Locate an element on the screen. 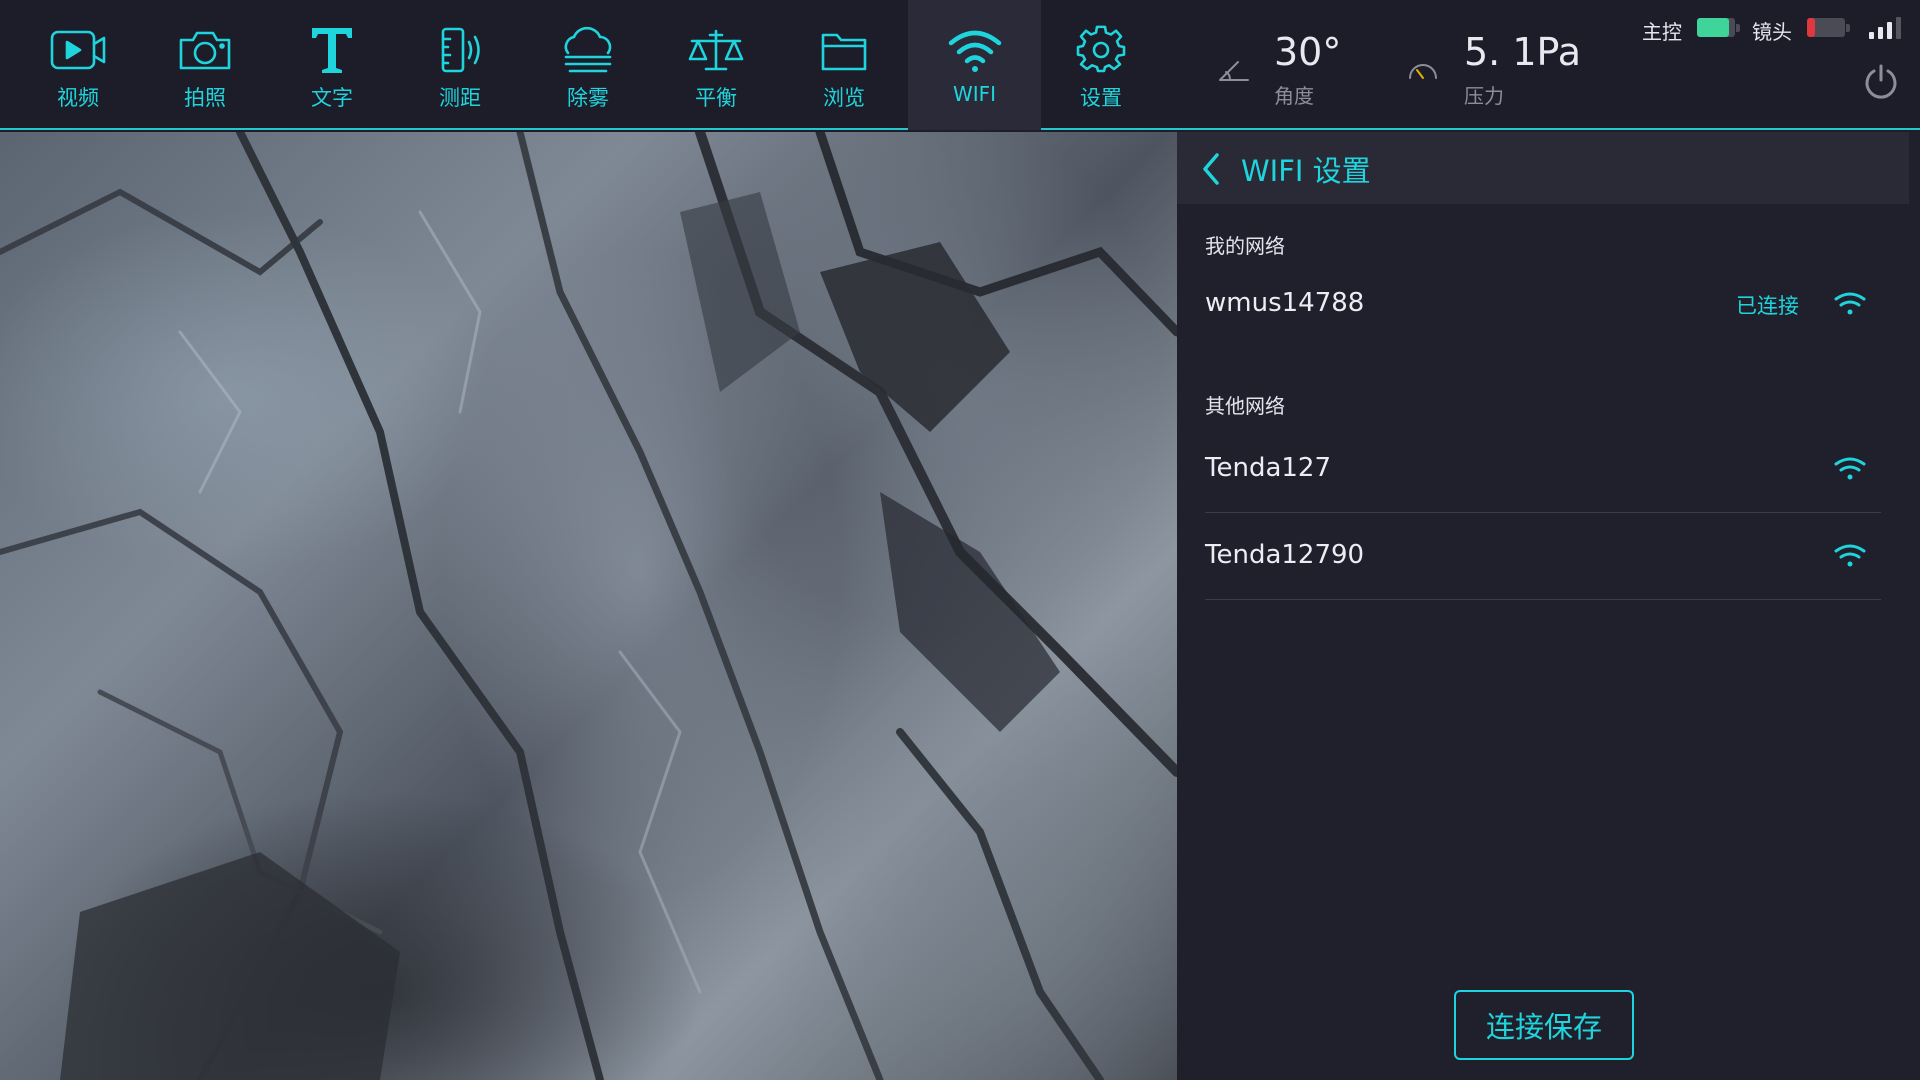 The image size is (1920, 1080). wifi-icon is located at coordinates (975, 50).